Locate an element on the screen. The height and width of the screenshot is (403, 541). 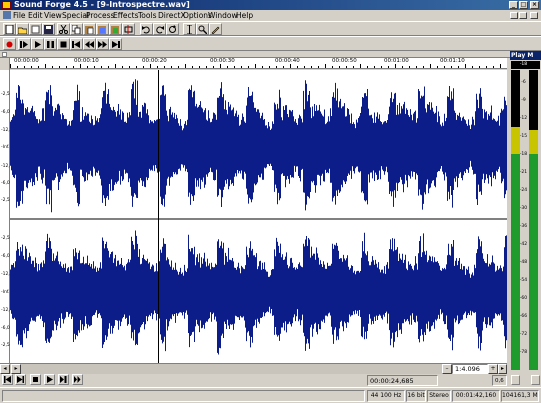
menu-view: View is located at coordinates (53, 15).